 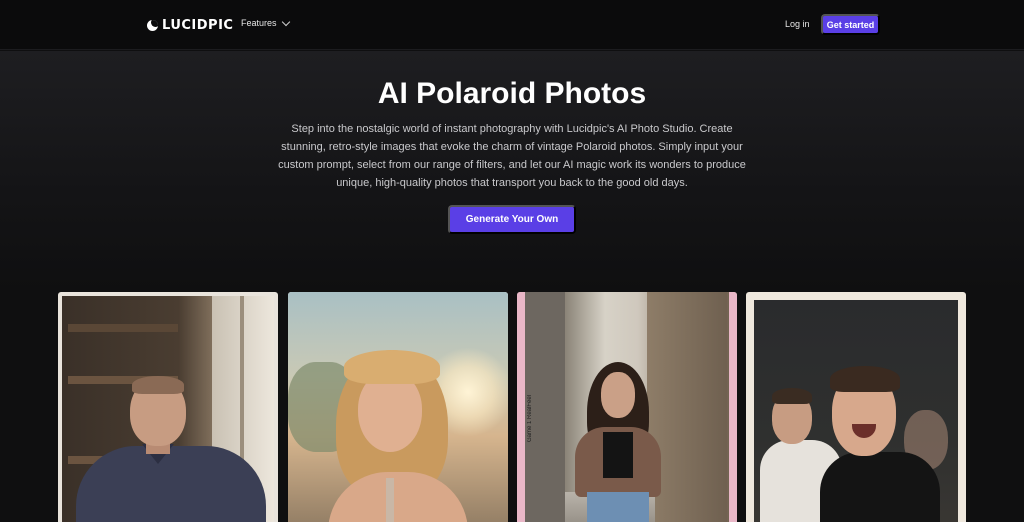 I want to click on features-menu-label: Features, so click(x=259, y=23).